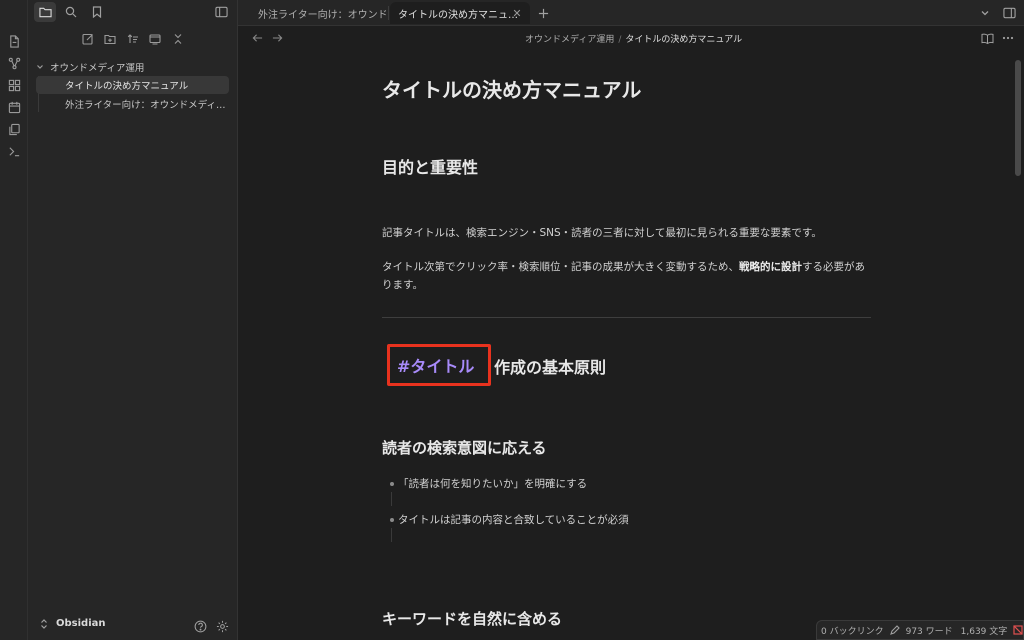  What do you see at coordinates (388, 13) in the screenshot?
I see `tab-divider` at bounding box center [388, 13].